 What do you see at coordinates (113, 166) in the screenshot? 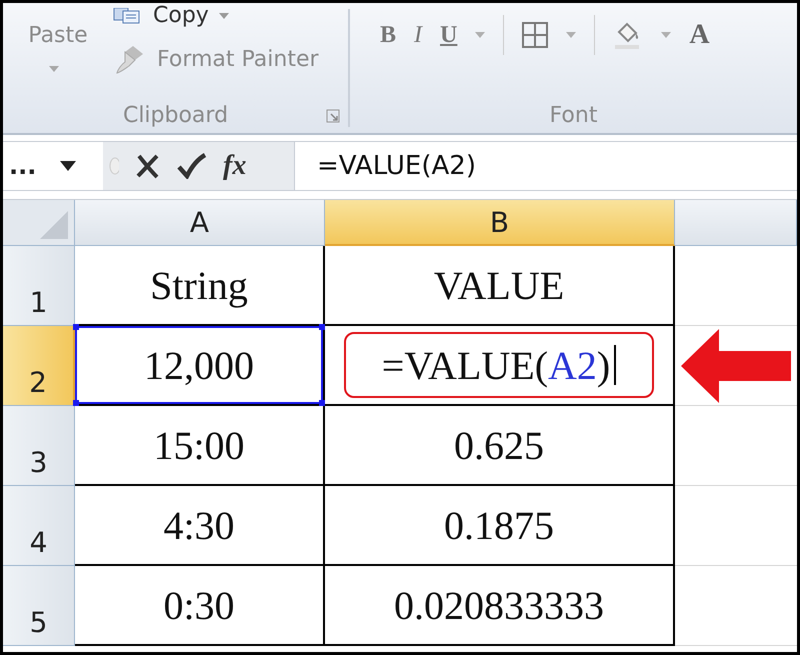
I see `splitter-handle-icon` at bounding box center [113, 166].